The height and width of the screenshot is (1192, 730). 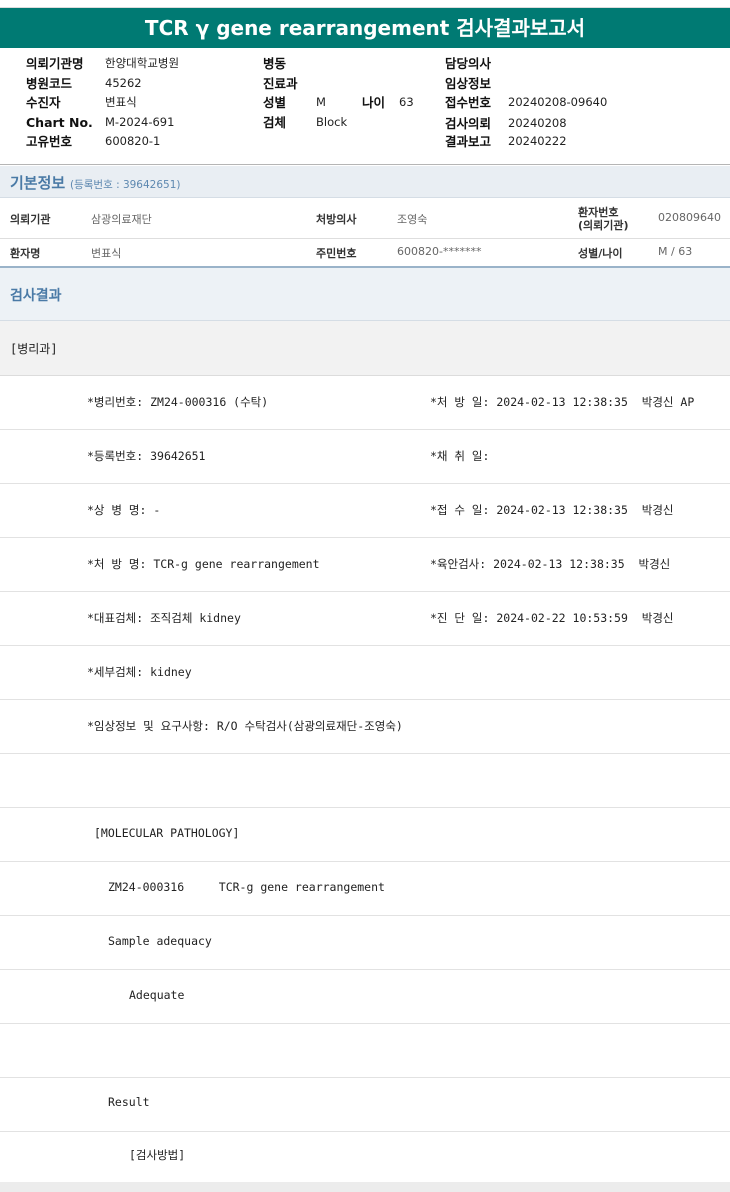 What do you see at coordinates (164, 618) in the screenshot?
I see `representative-specimen: *대표검체: 조직검체 kidney` at bounding box center [164, 618].